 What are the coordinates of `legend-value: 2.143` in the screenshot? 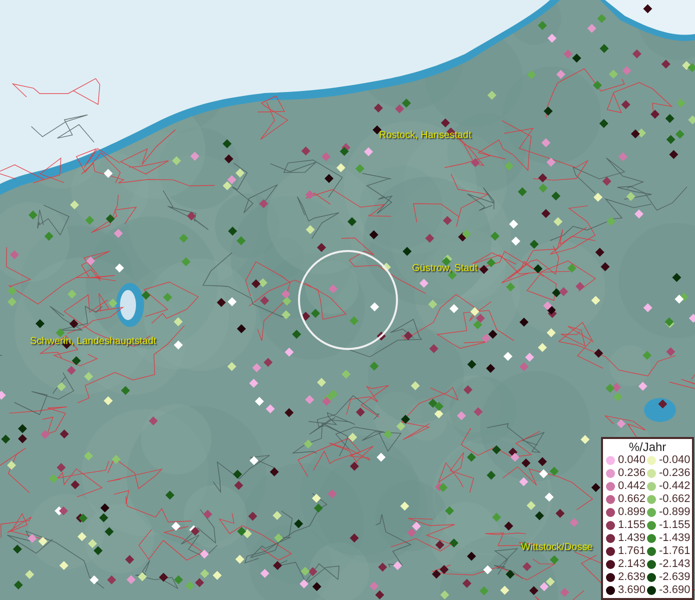 It's located at (632, 564).